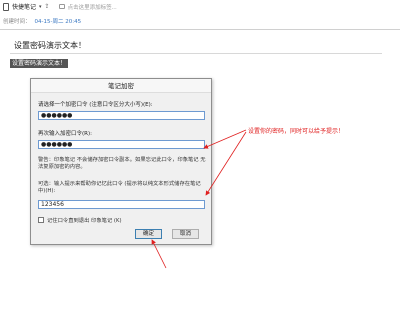 Image resolution: width=400 pixels, height=319 pixels. I want to click on cancel-button: 取消, so click(185, 234).